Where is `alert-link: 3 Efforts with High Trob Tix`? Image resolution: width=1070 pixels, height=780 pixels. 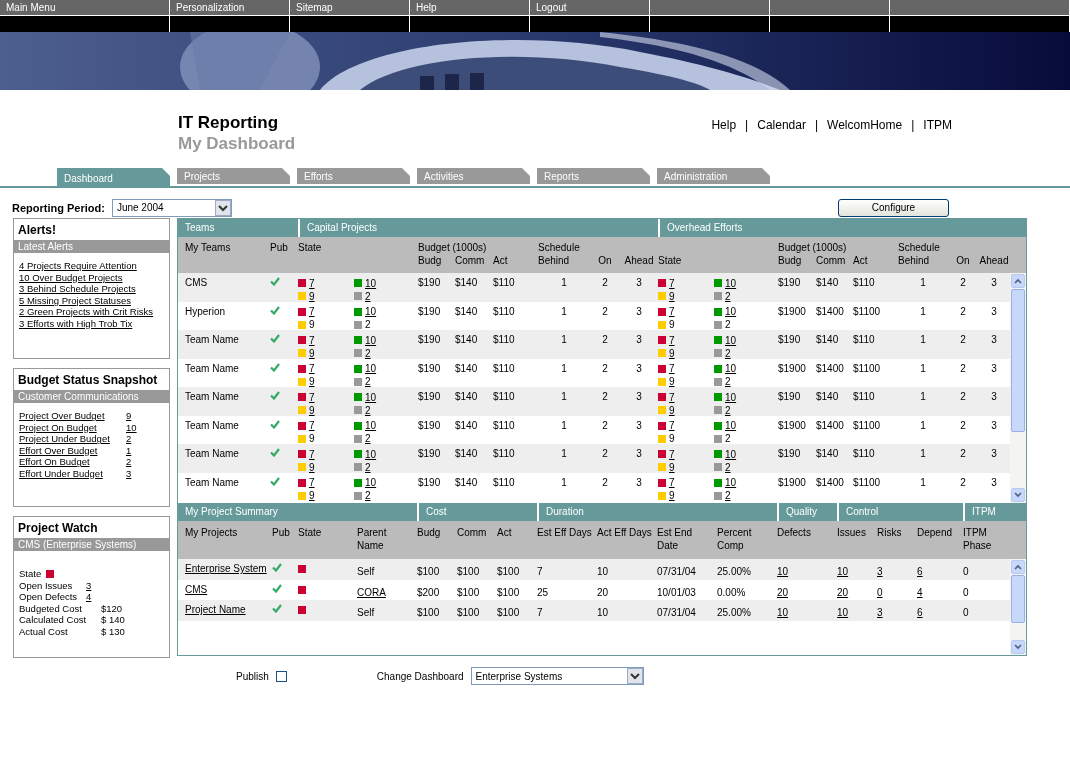
alert-link: 3 Efforts with High Trob Tix is located at coordinates (76, 323).